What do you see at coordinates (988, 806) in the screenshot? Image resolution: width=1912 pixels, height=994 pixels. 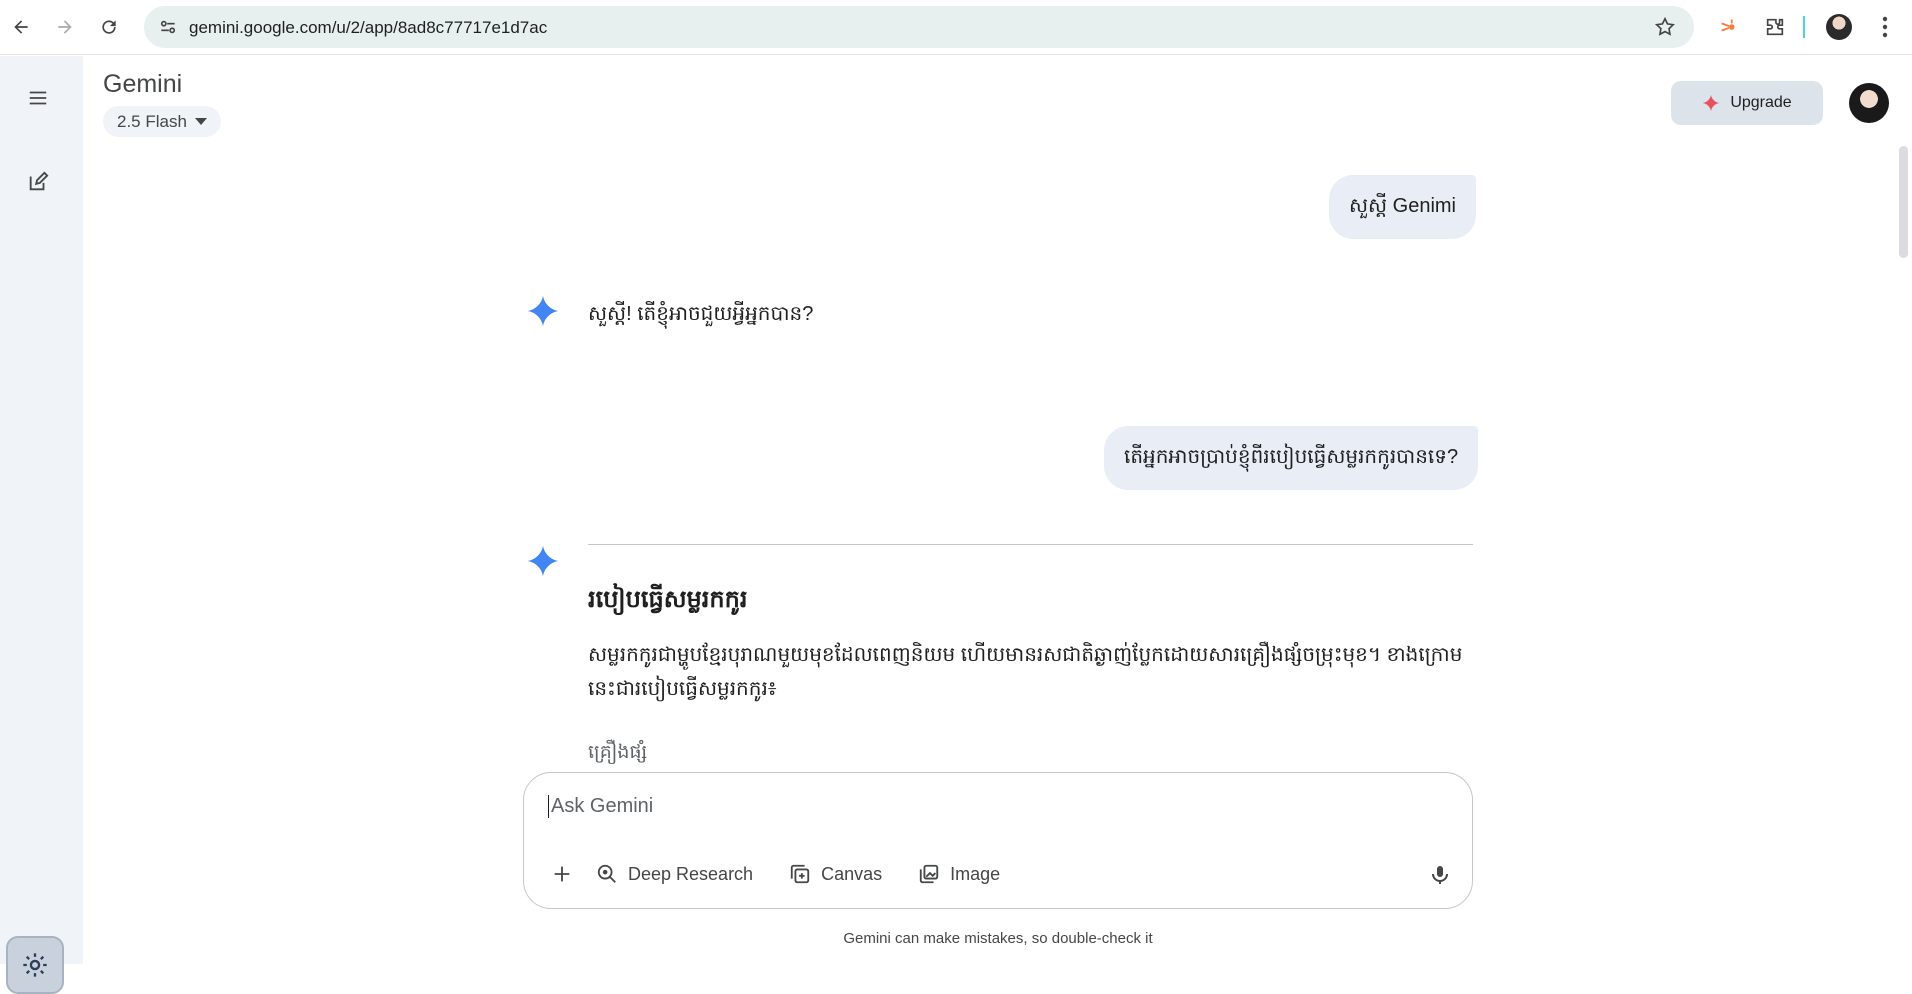 I see `prompt-input` at bounding box center [988, 806].